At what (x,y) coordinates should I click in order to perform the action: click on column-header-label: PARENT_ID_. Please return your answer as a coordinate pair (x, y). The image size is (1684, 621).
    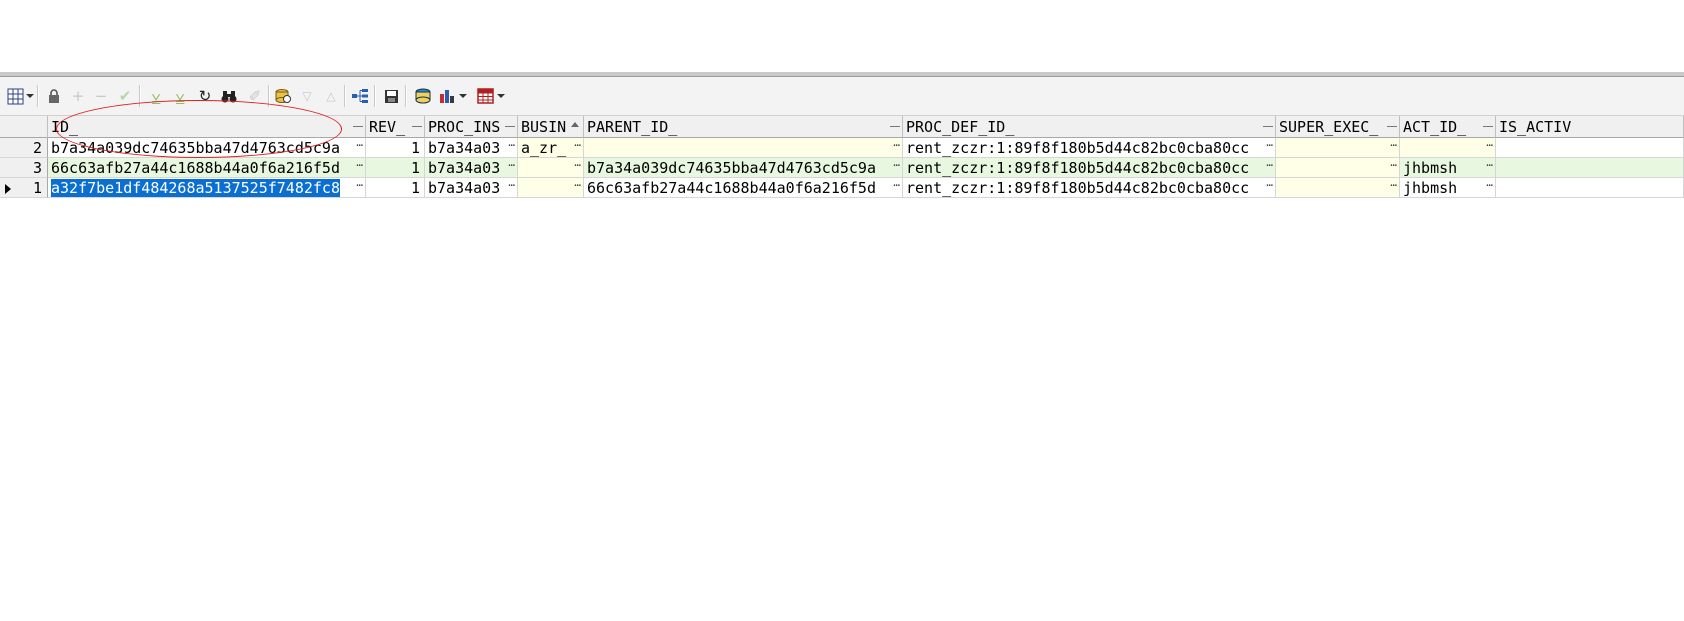
    Looking at the image, I should click on (632, 127).